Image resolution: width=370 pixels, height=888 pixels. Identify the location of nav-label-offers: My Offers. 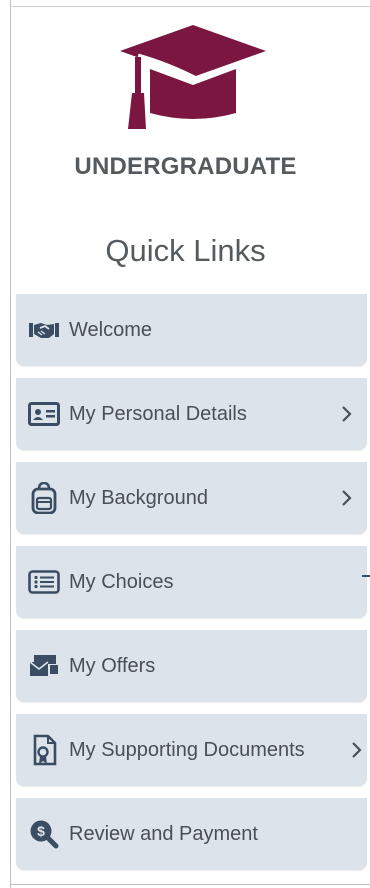
(112, 665).